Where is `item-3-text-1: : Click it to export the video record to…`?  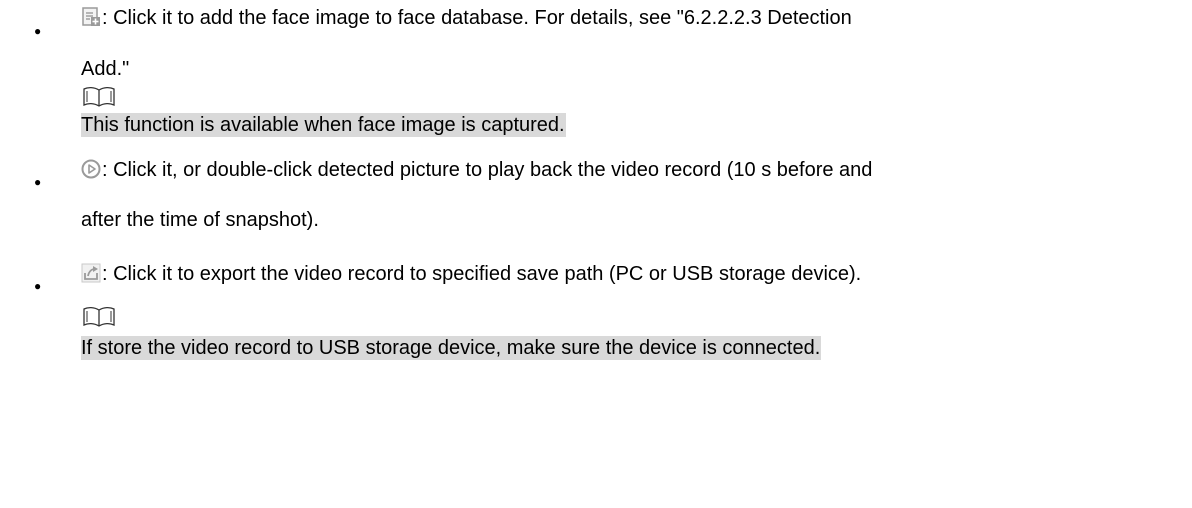 item-3-text-1: : Click it to export the video record to… is located at coordinates (482, 274).